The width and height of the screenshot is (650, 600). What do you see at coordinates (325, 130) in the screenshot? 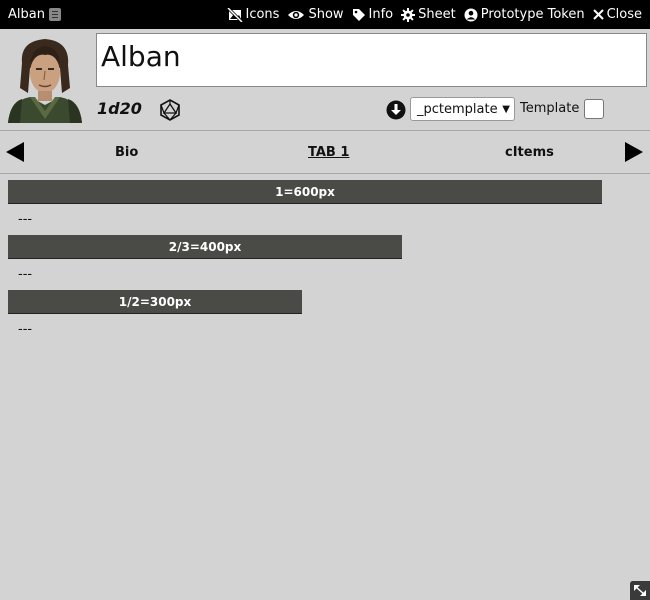
I see `tabs-divider-top` at bounding box center [325, 130].